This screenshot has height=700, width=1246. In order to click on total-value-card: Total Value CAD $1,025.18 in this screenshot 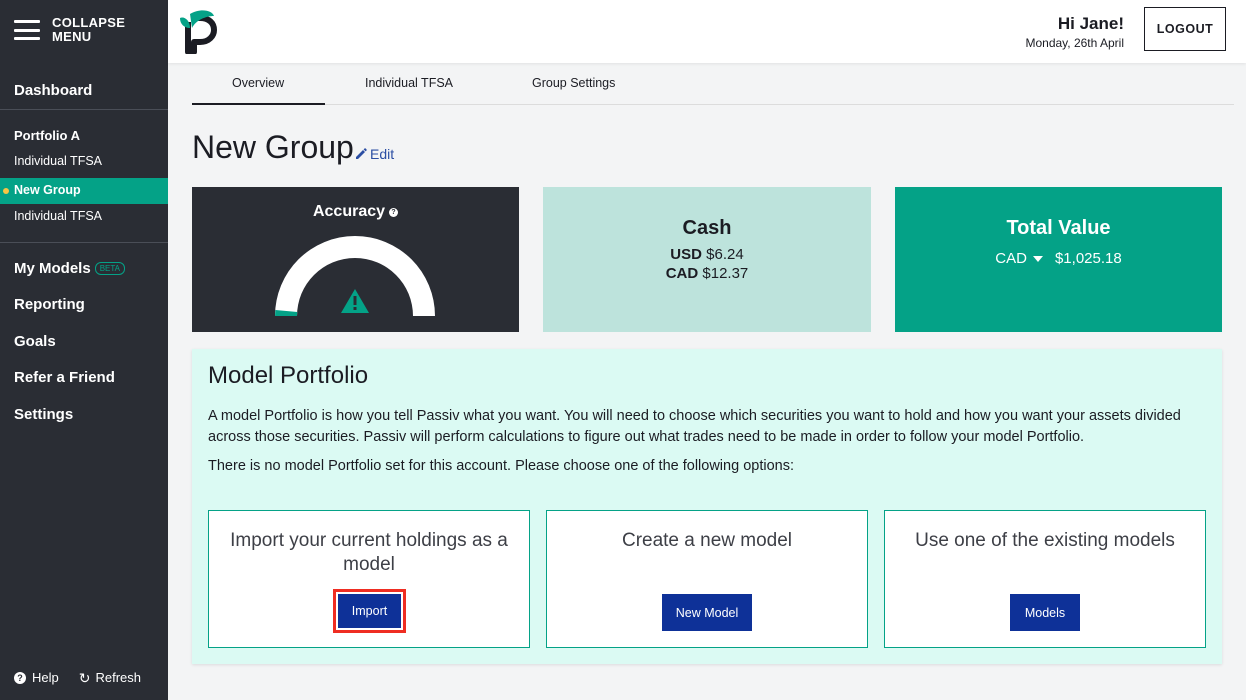, I will do `click(1058, 259)`.